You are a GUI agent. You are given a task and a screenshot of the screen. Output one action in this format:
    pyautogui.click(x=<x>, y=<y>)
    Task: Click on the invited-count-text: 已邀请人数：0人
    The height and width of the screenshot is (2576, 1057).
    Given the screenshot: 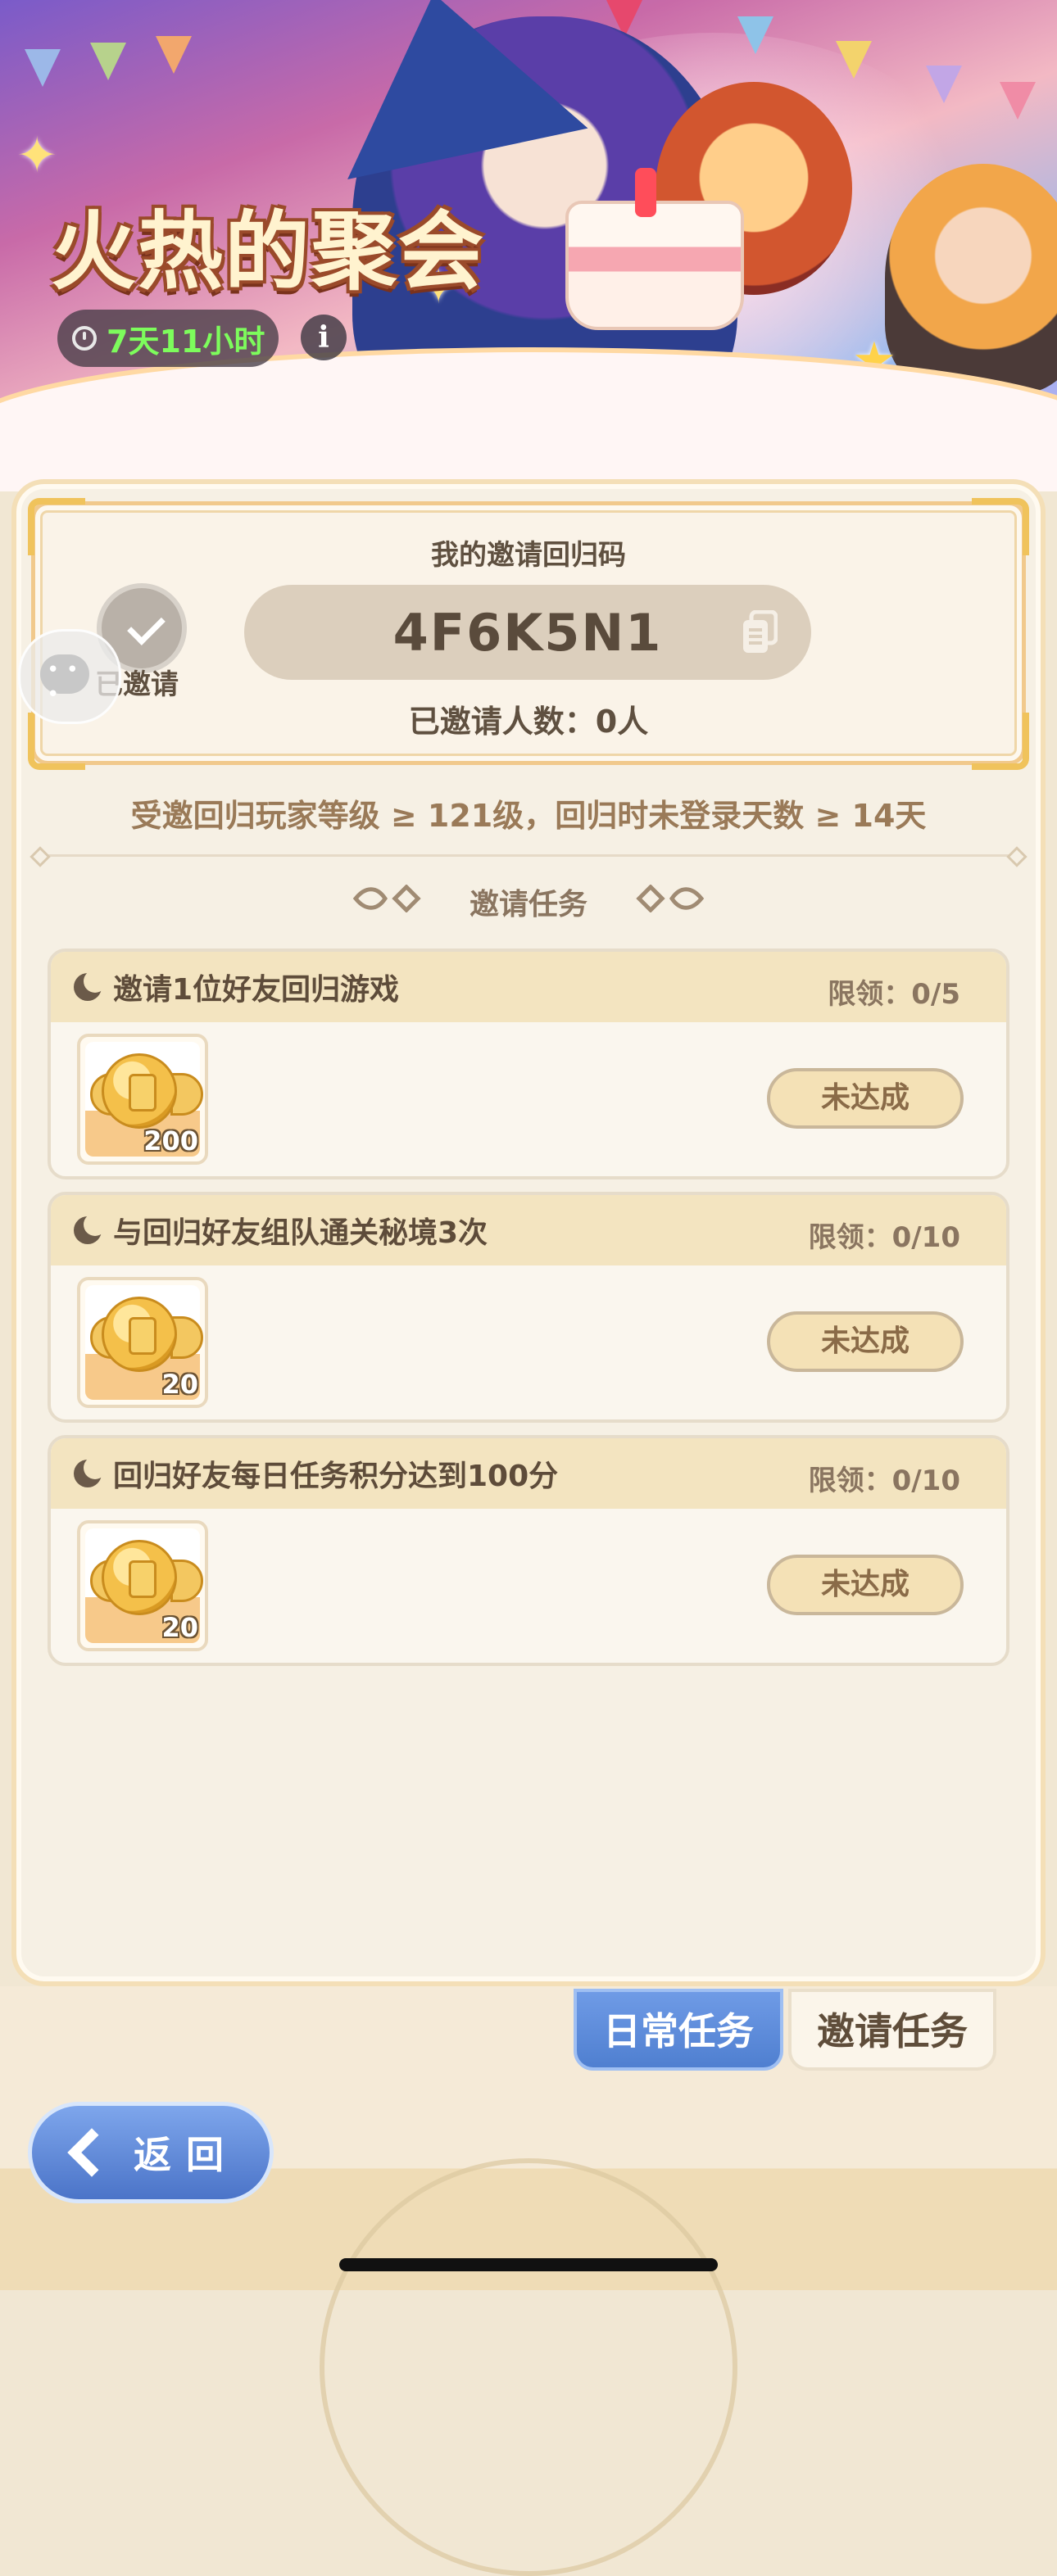 What is the action you would take?
    pyautogui.click(x=528, y=722)
    